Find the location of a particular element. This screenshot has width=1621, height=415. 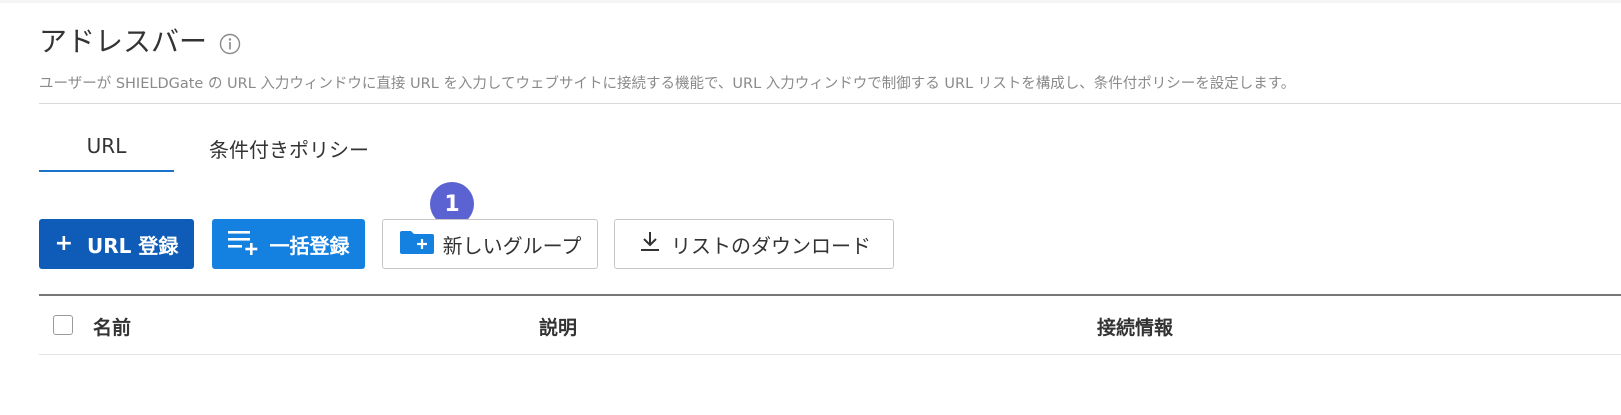

plus-icon: + is located at coordinates (64, 243).